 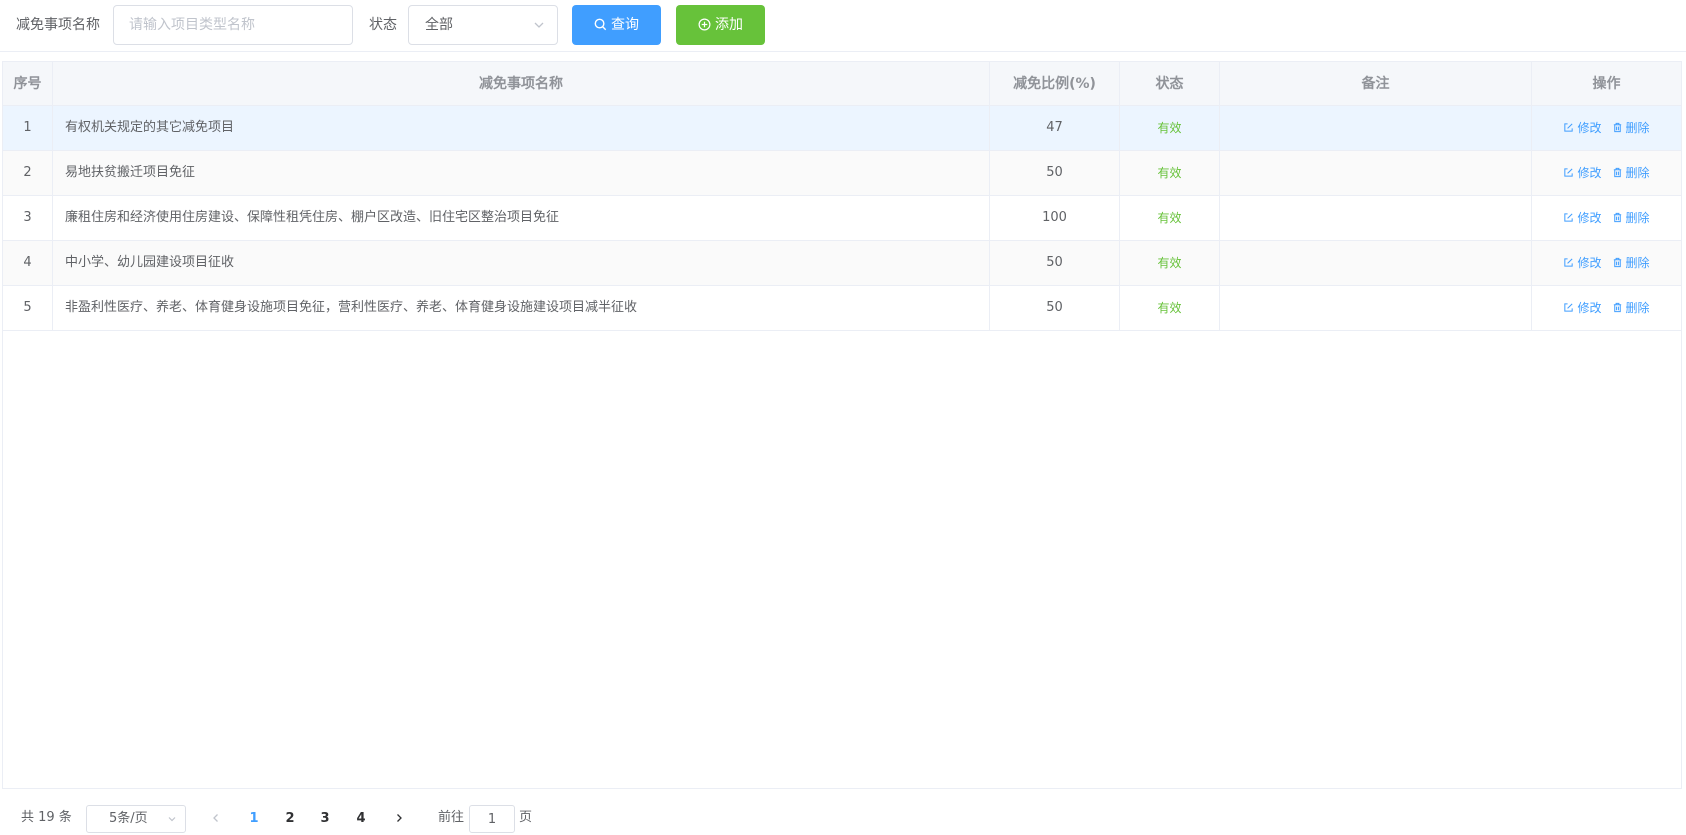 What do you see at coordinates (451, 817) in the screenshot?
I see `goto-label: 前往` at bounding box center [451, 817].